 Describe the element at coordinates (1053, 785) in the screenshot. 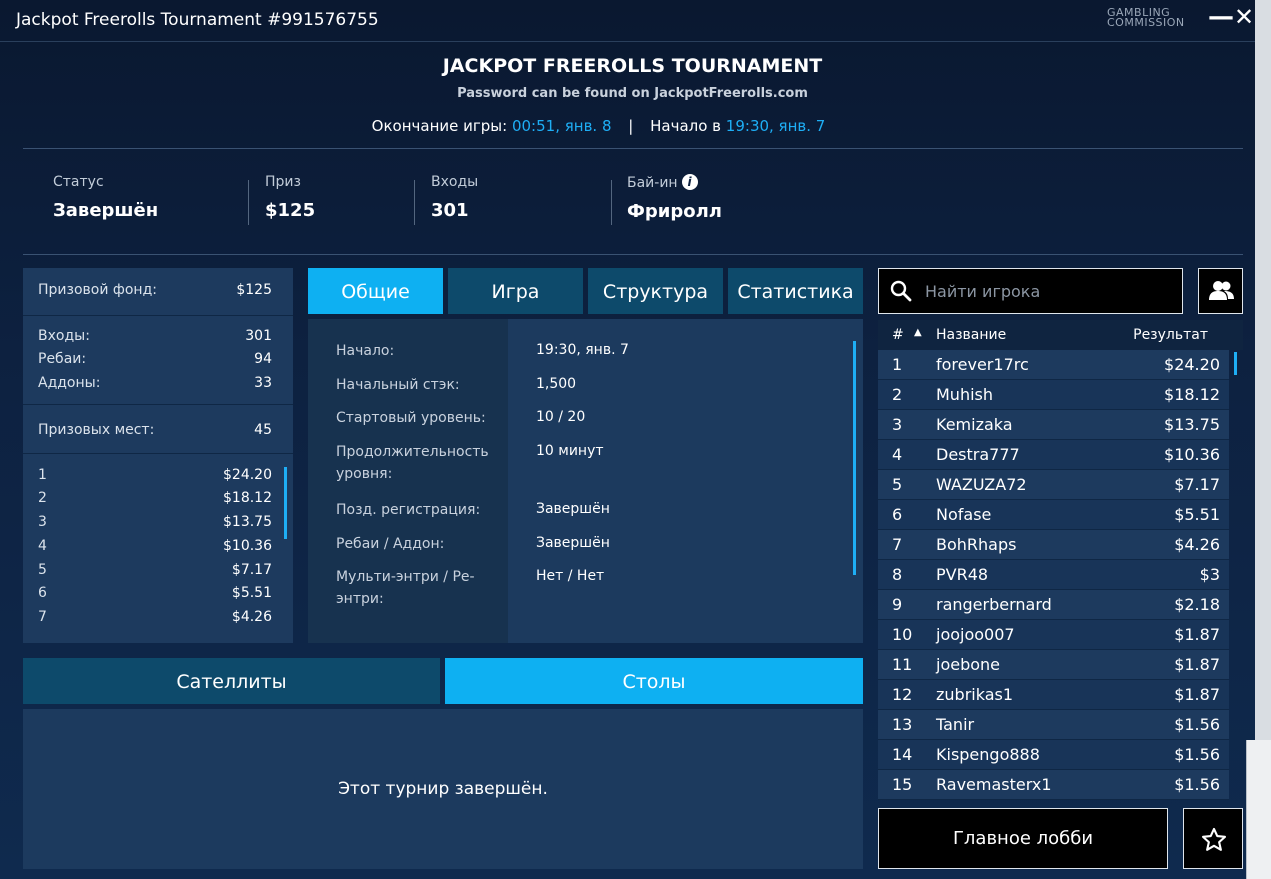

I see `leaderboard-row: 15 Ravemasterx1 $1.56` at that location.